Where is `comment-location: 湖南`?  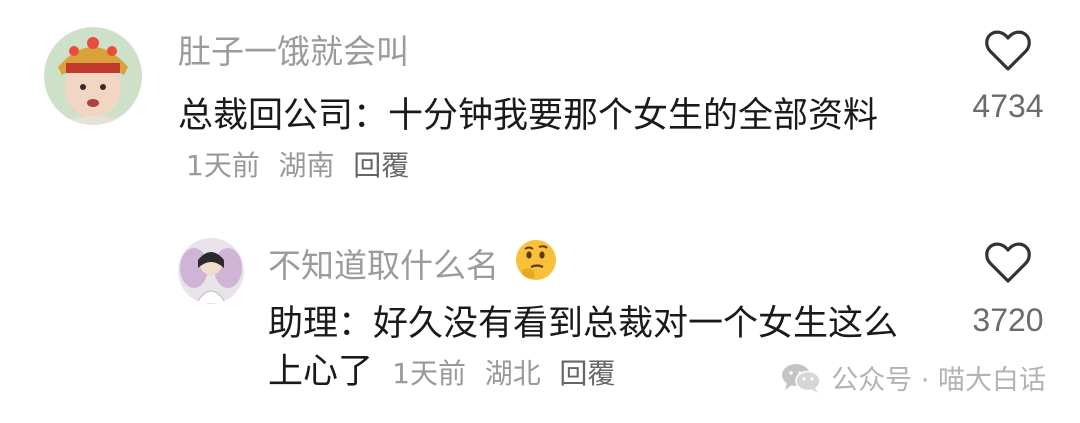
comment-location: 湖南 is located at coordinates (306, 165).